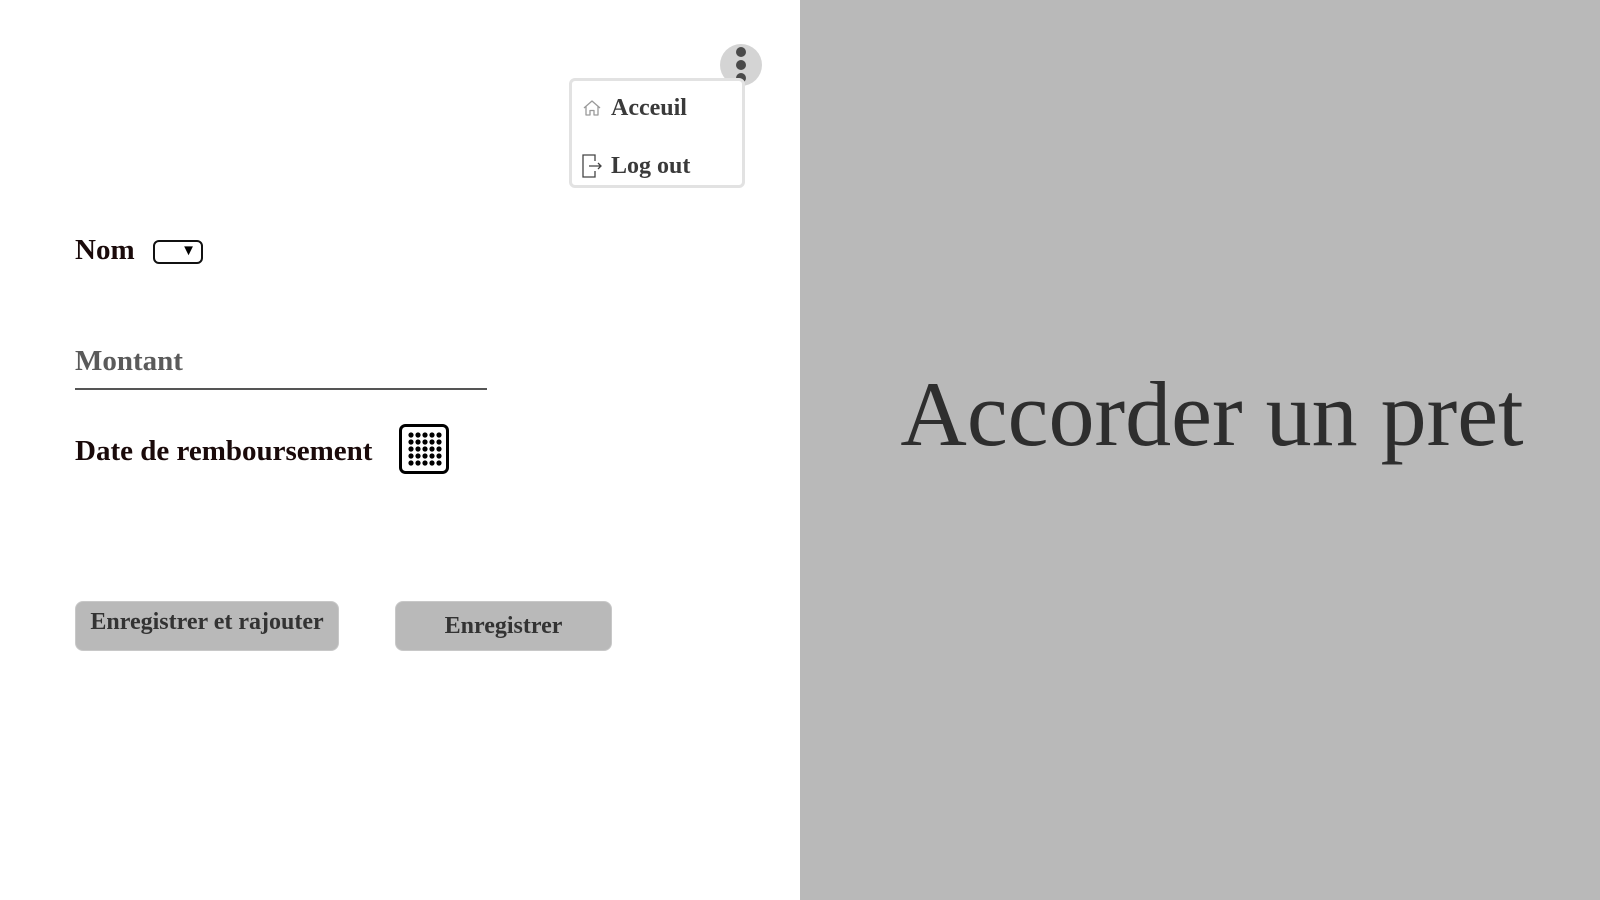  Describe the element at coordinates (1212, 414) in the screenshot. I see `page-title: Accorder un pret` at that location.